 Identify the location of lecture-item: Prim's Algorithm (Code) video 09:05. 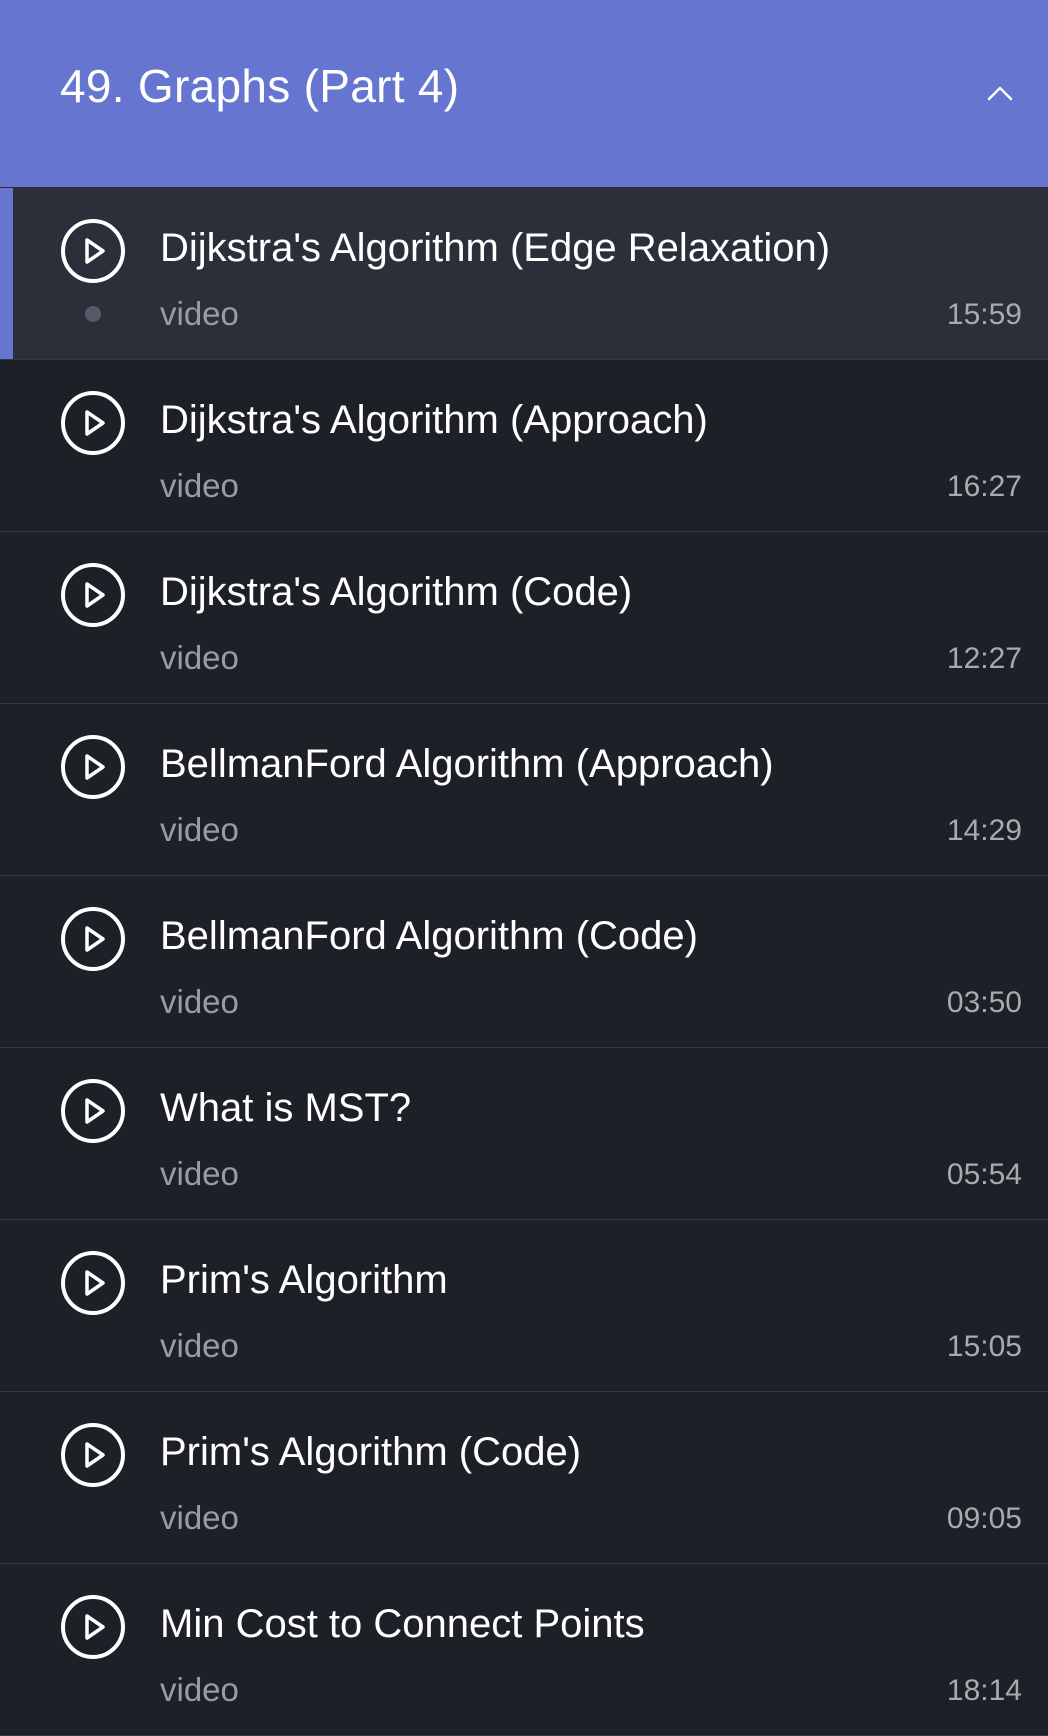
(524, 1478).